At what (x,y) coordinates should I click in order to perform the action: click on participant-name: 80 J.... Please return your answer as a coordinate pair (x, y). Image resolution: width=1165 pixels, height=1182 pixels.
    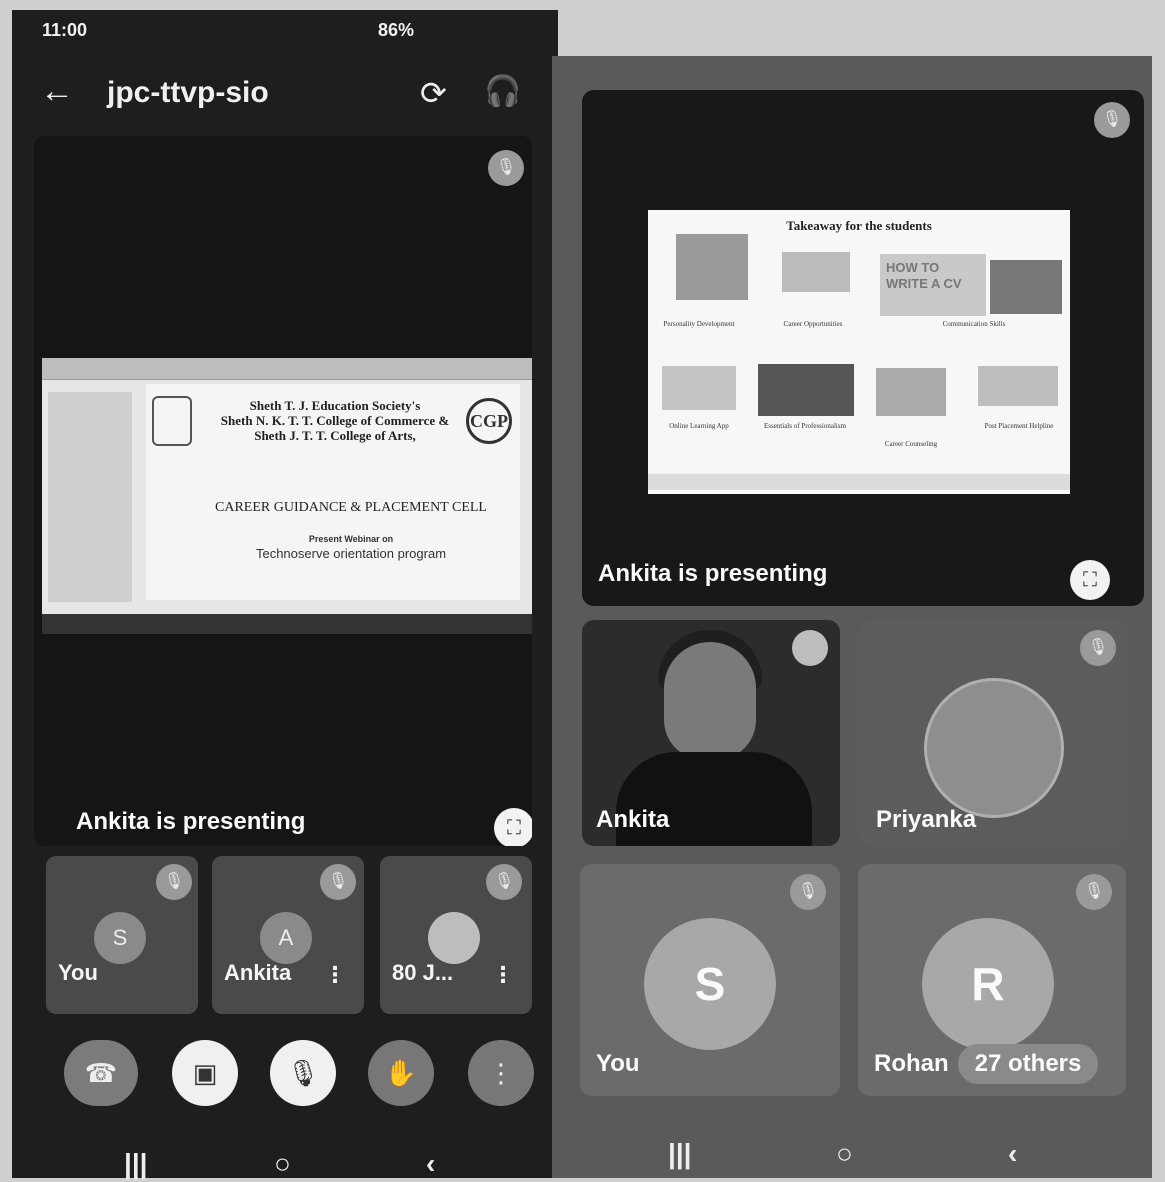
    Looking at the image, I should click on (423, 972).